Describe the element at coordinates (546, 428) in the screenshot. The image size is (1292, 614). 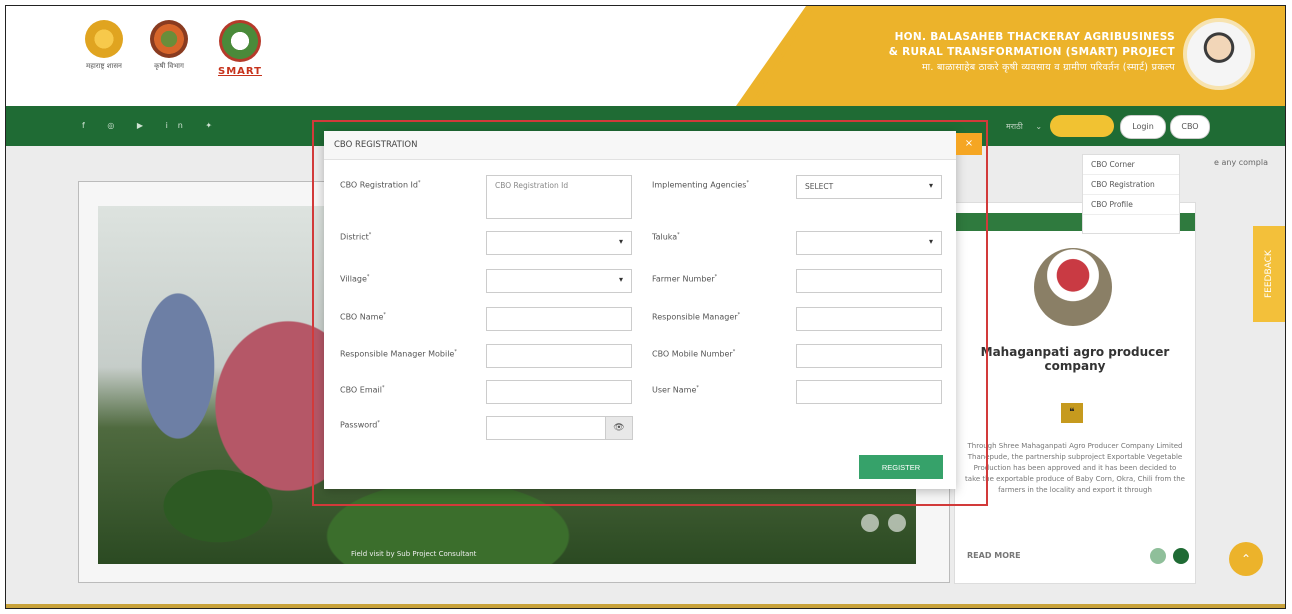
I see `password-input` at that location.